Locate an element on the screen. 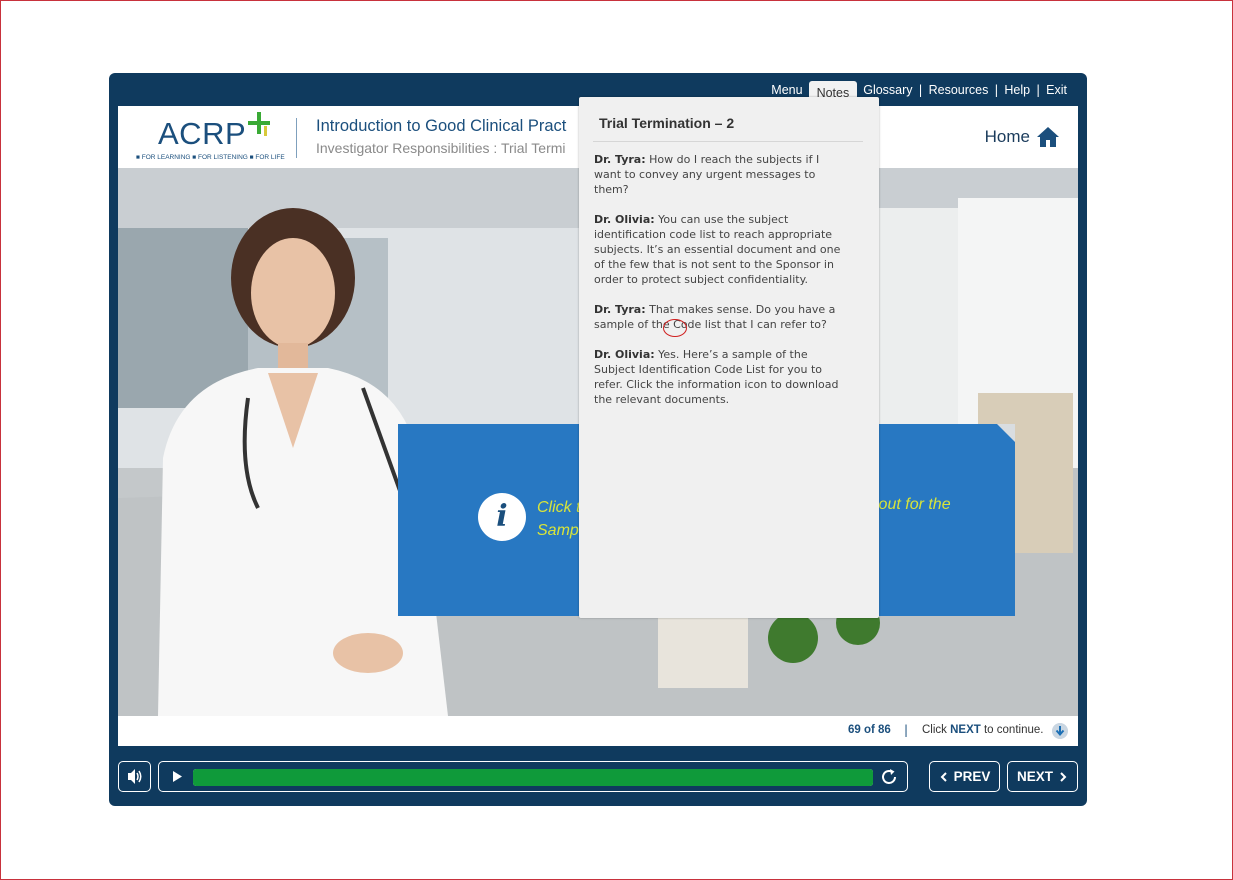 The image size is (1233, 880). playback-controls is located at coordinates (533, 776).